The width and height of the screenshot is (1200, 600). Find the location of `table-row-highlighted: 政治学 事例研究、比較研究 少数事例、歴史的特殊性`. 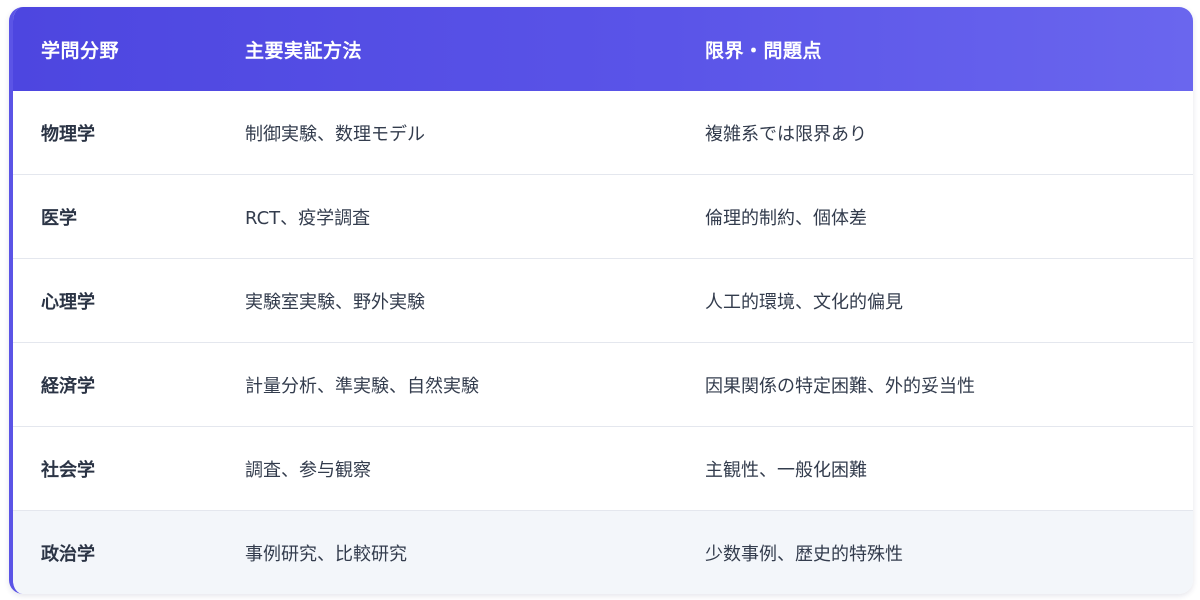

table-row-highlighted: 政治学 事例研究、比較研究 少数事例、歴史的特殊性 is located at coordinates (603, 552).